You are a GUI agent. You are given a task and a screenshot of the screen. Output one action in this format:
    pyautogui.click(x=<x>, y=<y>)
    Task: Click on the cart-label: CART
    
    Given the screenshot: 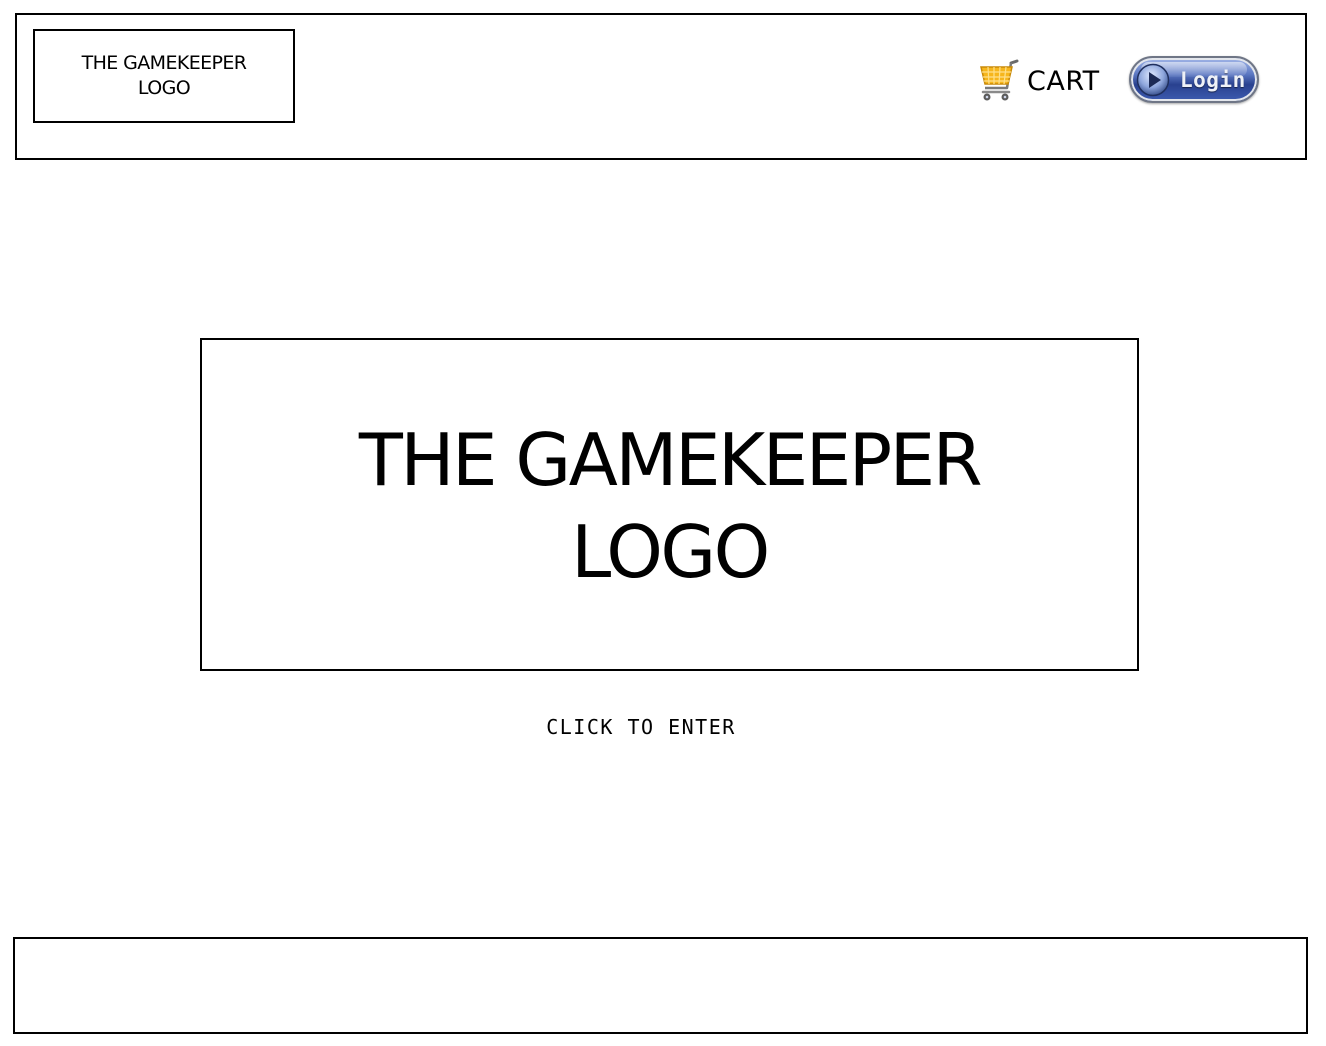 What is the action you would take?
    pyautogui.click(x=1063, y=81)
    